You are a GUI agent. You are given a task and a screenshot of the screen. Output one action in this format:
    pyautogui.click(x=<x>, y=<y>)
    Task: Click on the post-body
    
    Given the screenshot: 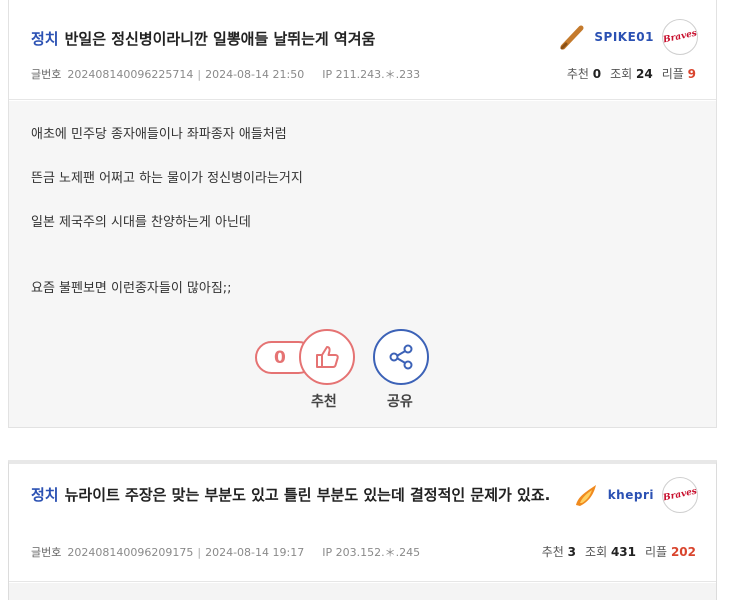 What is the action you would take?
    pyautogui.click(x=362, y=591)
    